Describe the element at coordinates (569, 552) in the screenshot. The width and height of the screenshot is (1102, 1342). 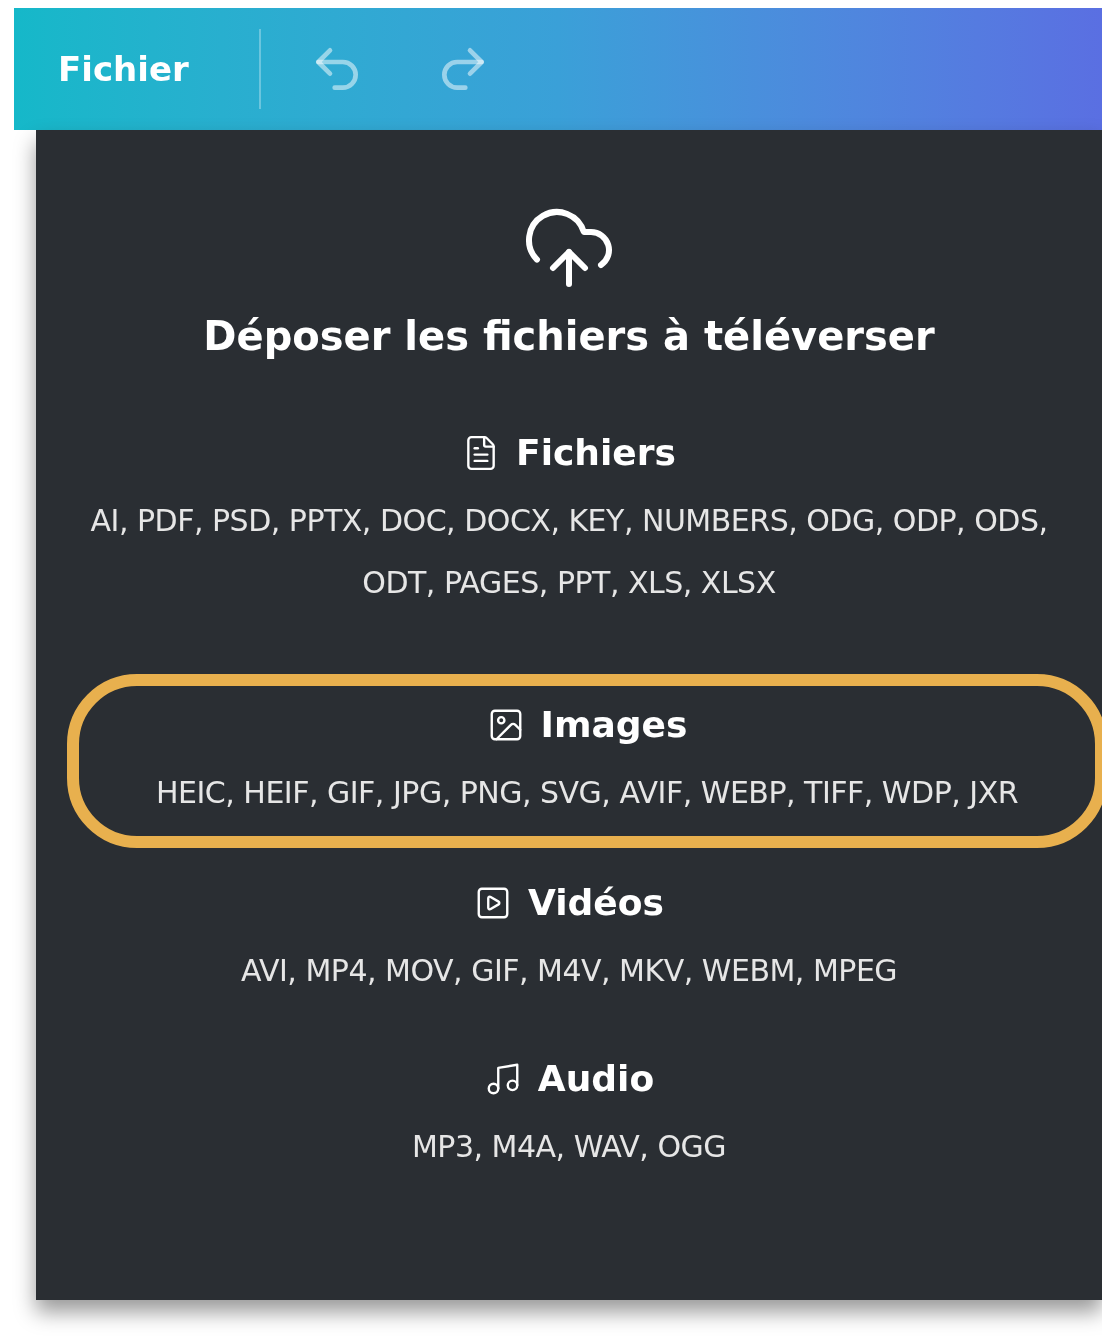
I see `format-list: AI, PDF, PSD, PPTX, DOC, DOCX, KEY, NUMBERS, ODG, ODP, ODS, ODT, PAGES, PPT, XLS, XLSX` at that location.